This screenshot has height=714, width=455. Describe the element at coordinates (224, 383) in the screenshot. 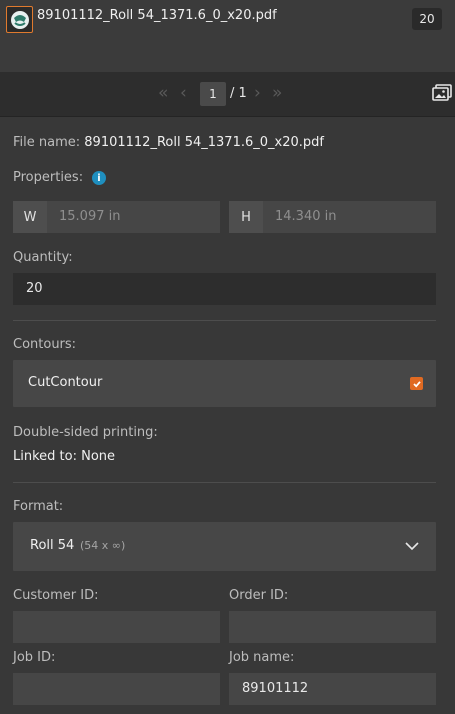

I see `contour-item: CutContour` at that location.